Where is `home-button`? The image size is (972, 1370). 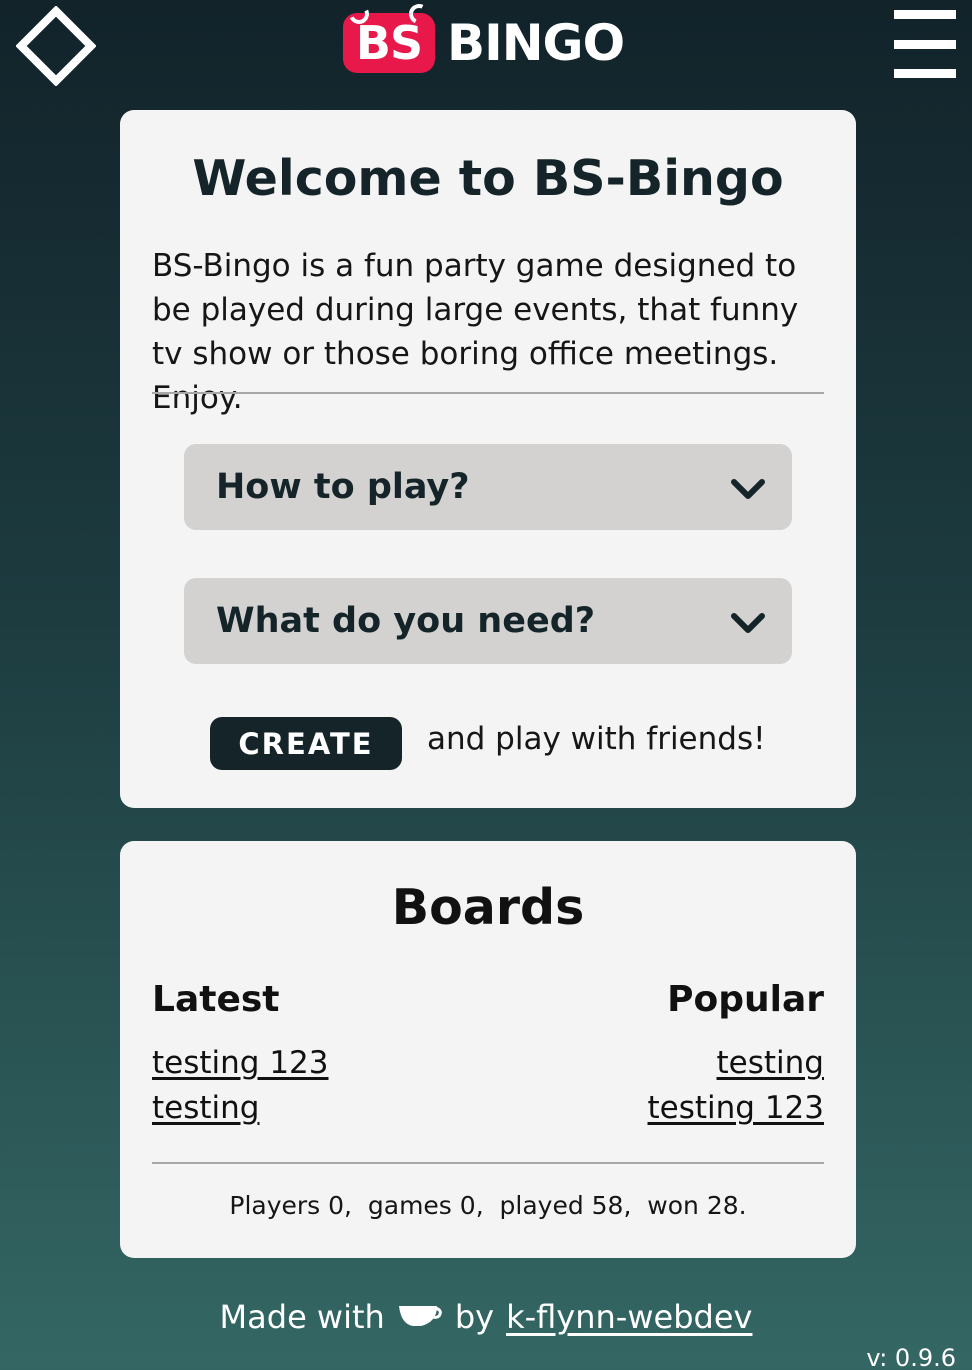 home-button is located at coordinates (56, 46).